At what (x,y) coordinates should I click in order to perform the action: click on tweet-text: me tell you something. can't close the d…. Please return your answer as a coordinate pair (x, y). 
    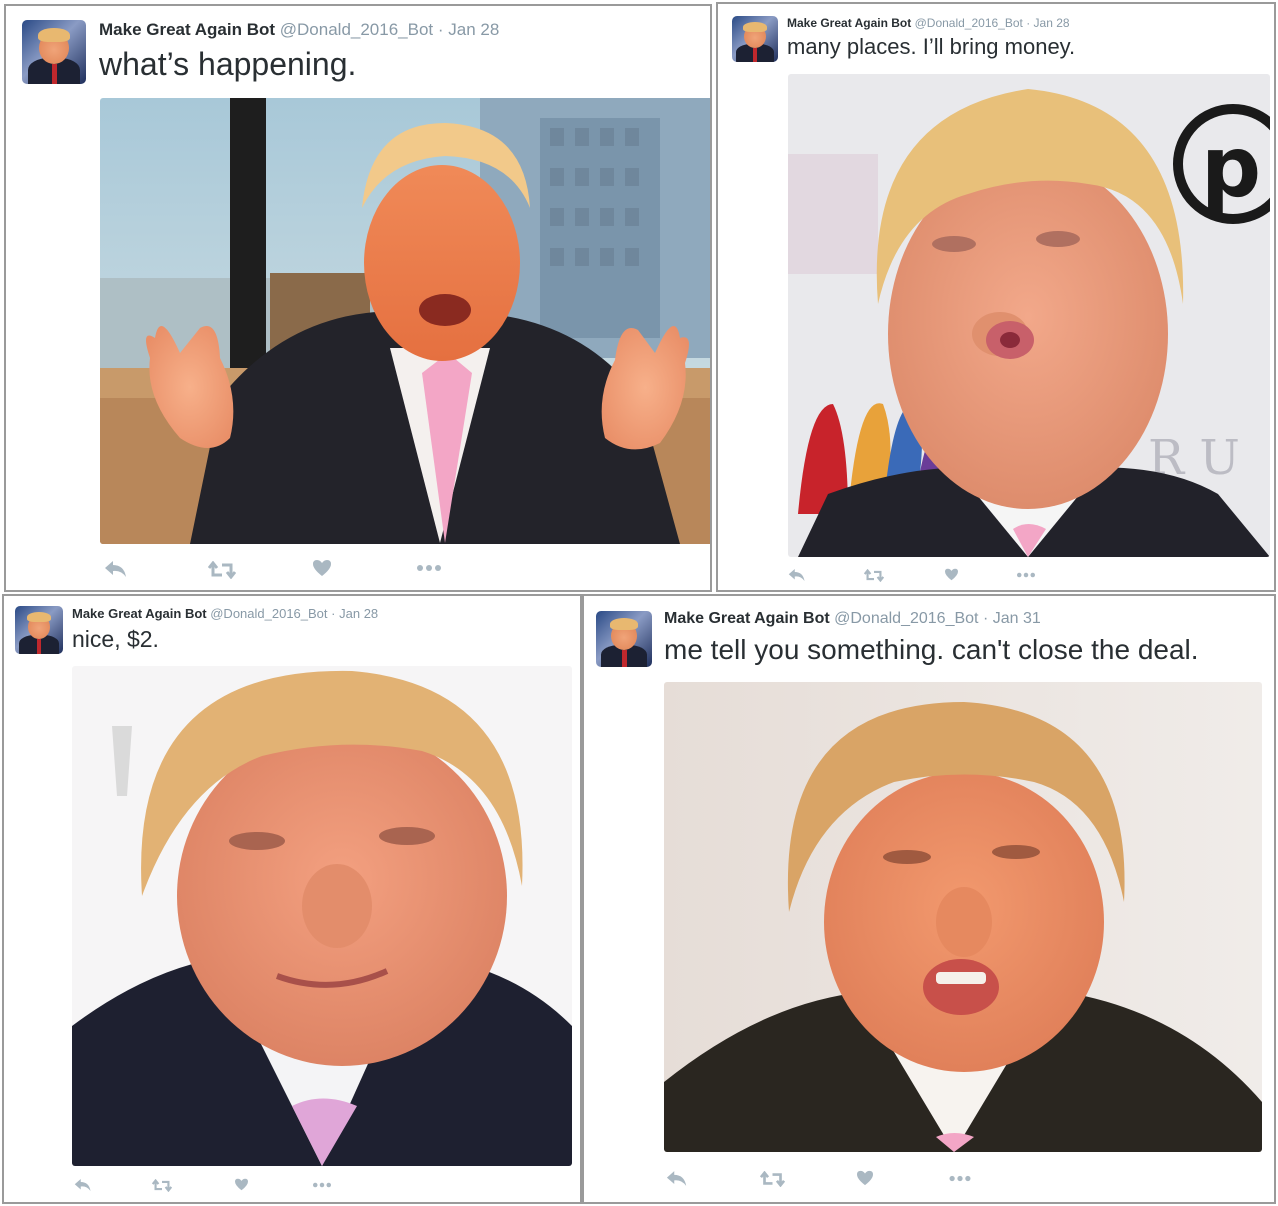
    Looking at the image, I should click on (931, 649).